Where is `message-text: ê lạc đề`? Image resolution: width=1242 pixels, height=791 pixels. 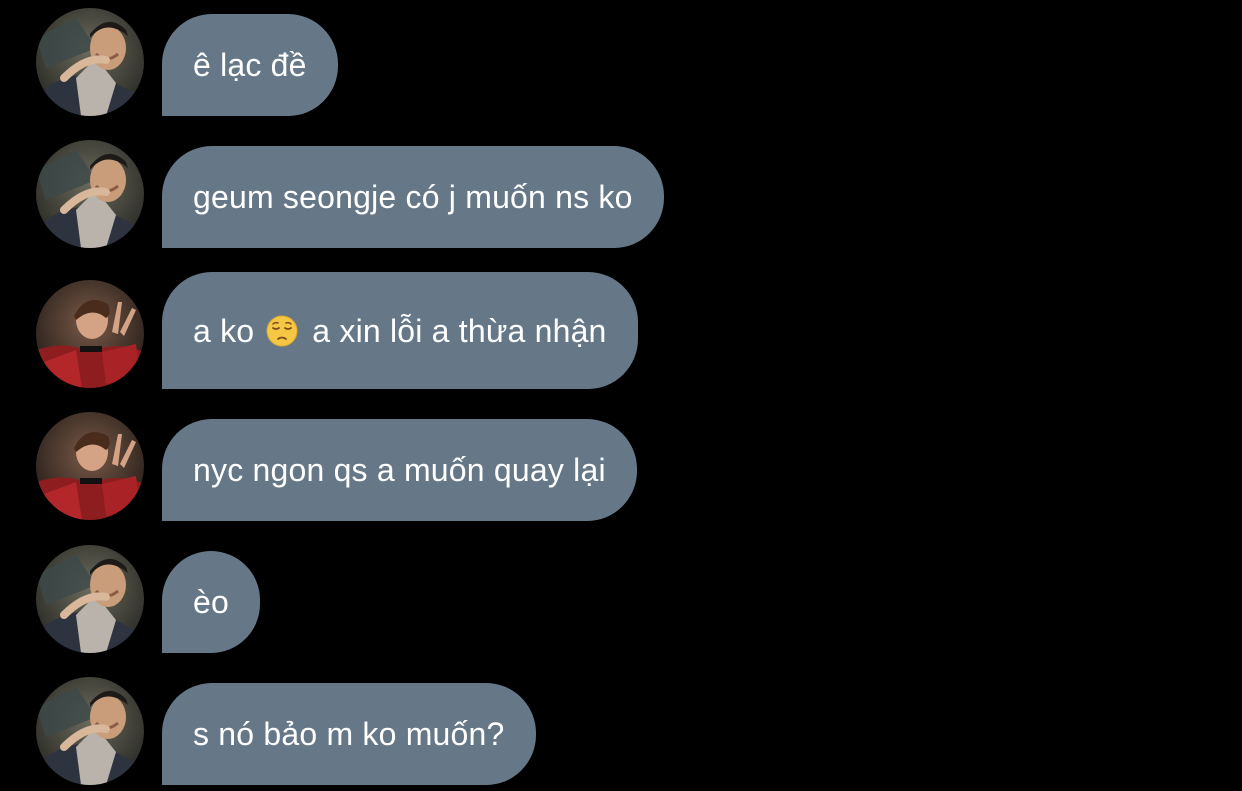
message-text: ê lạc đề is located at coordinates (250, 65).